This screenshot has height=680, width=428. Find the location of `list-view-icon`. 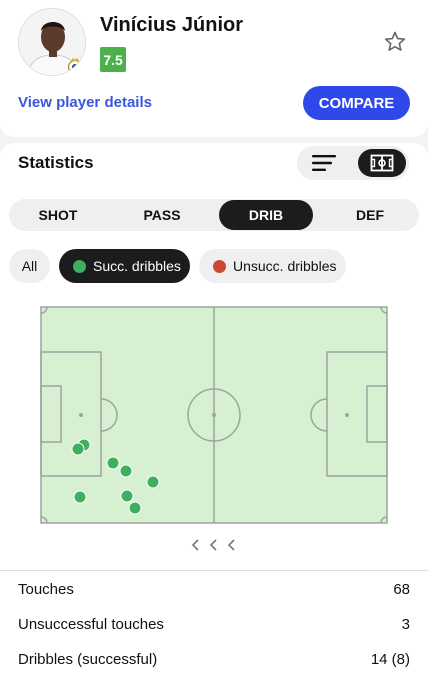

list-view-icon is located at coordinates (324, 163).